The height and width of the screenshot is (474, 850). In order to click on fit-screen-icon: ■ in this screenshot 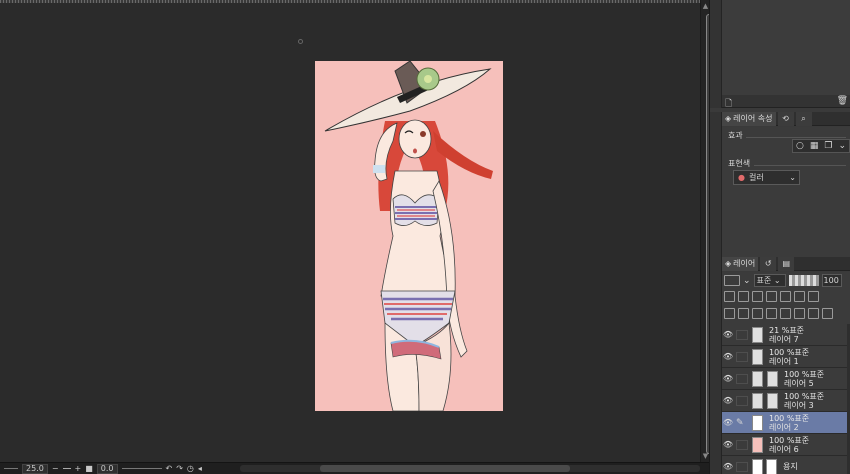, I will do `click(89, 468)`.